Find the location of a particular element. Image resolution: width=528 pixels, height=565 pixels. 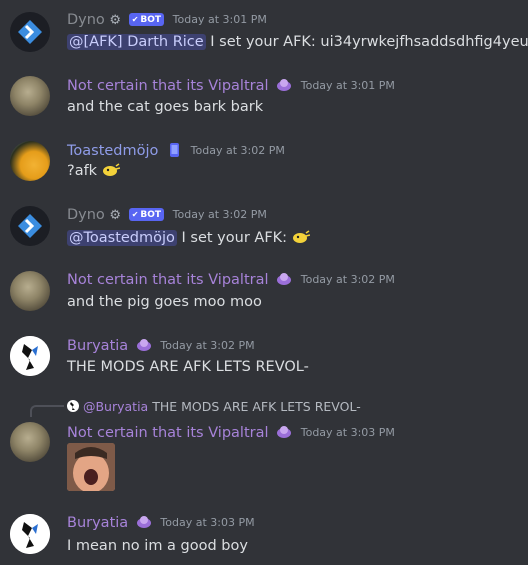

user-mention: @Toastedmöjo is located at coordinates (122, 238).